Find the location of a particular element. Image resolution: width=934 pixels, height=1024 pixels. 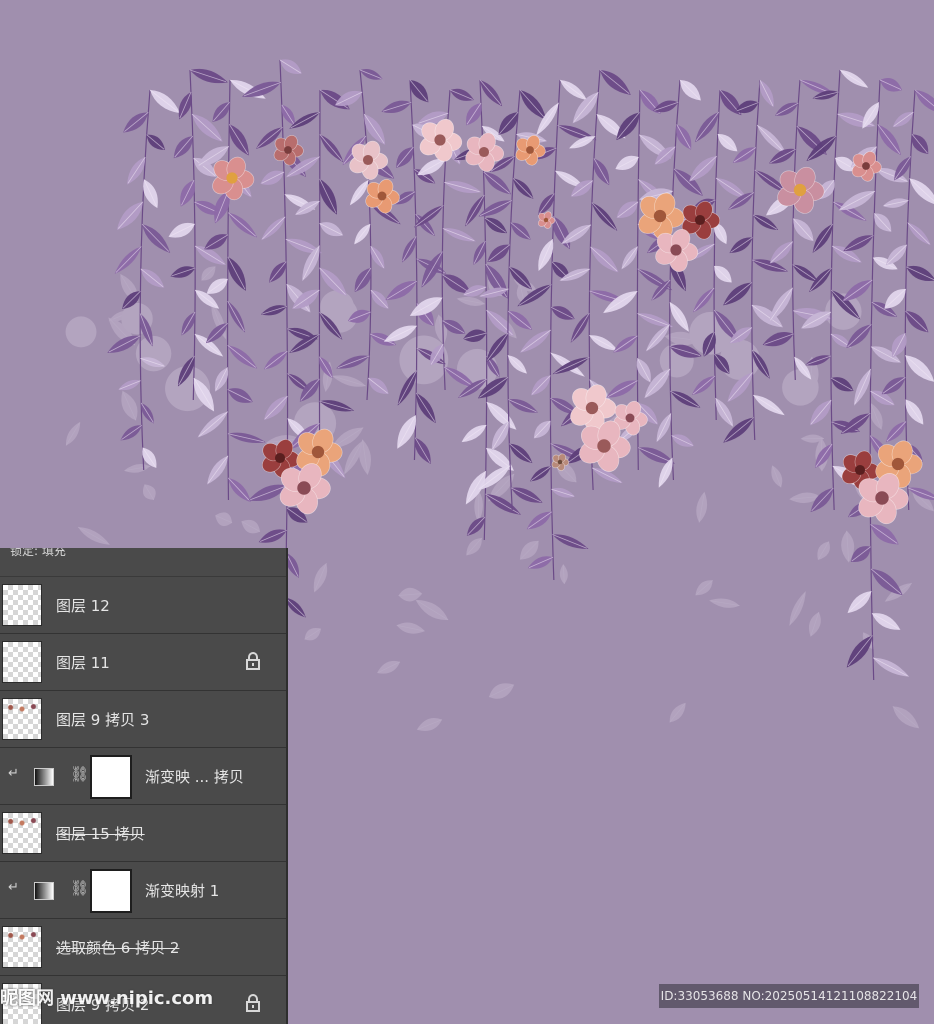

layer-row: 图层 15 拷贝 is located at coordinates (143, 833).